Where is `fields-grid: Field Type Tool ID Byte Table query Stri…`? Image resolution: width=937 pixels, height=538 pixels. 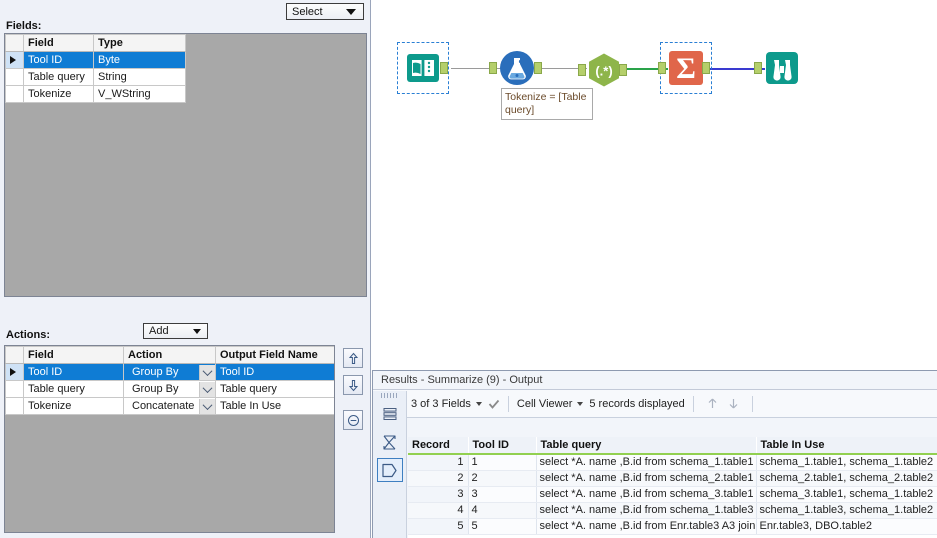 fields-grid: Field Type Tool ID Byte Table query Stri… is located at coordinates (95, 68).